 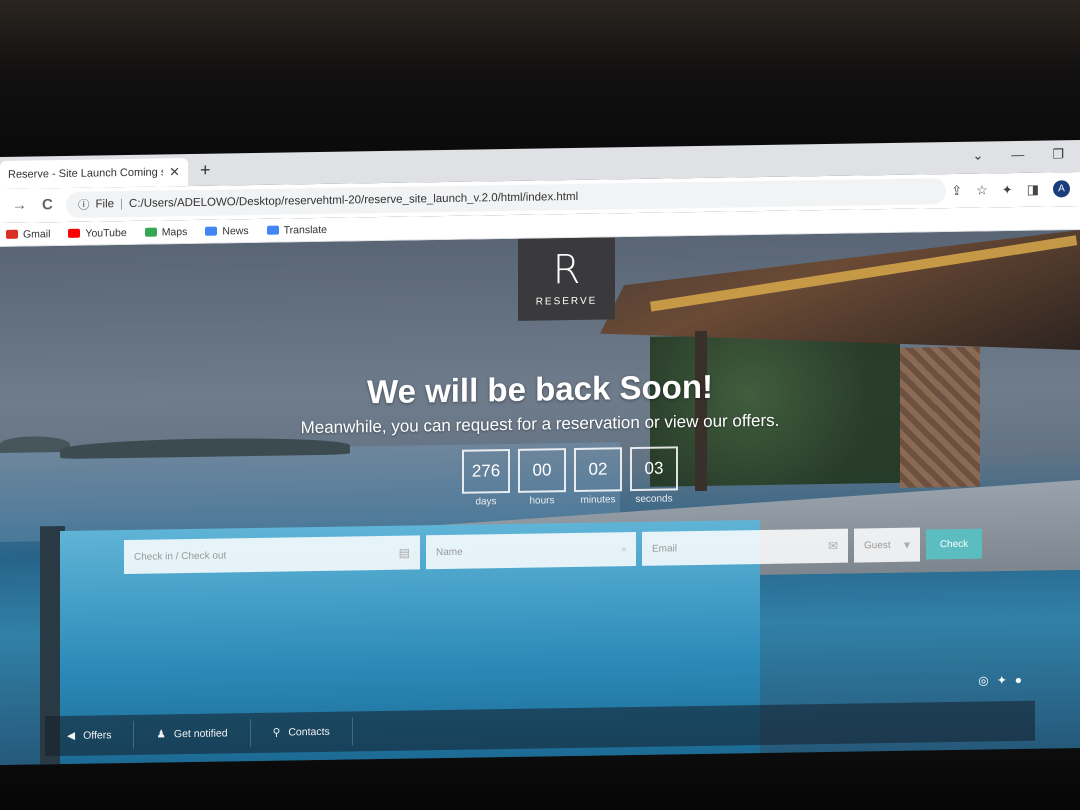 I want to click on countdown-value: 02, so click(x=598, y=469).